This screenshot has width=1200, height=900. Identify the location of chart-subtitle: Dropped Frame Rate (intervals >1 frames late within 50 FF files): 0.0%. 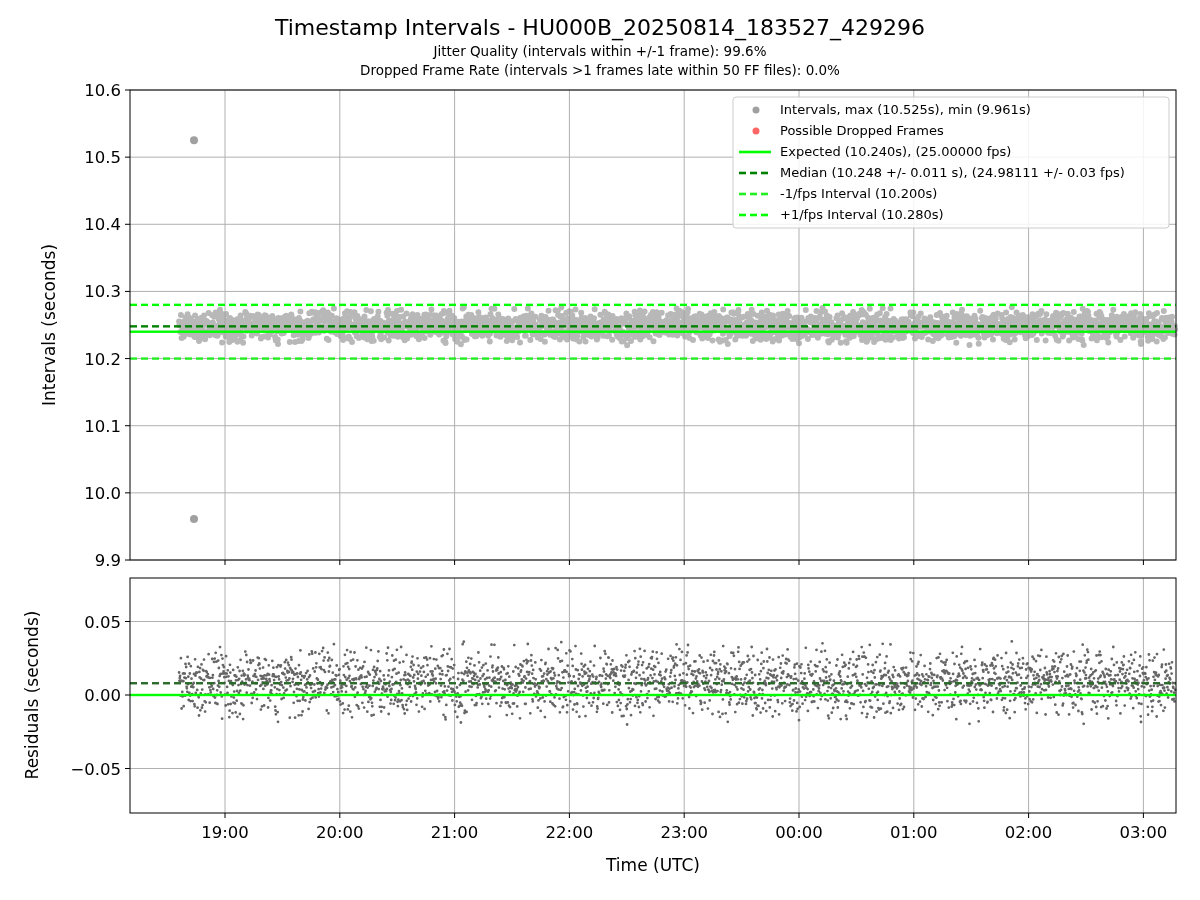
(600, 70).